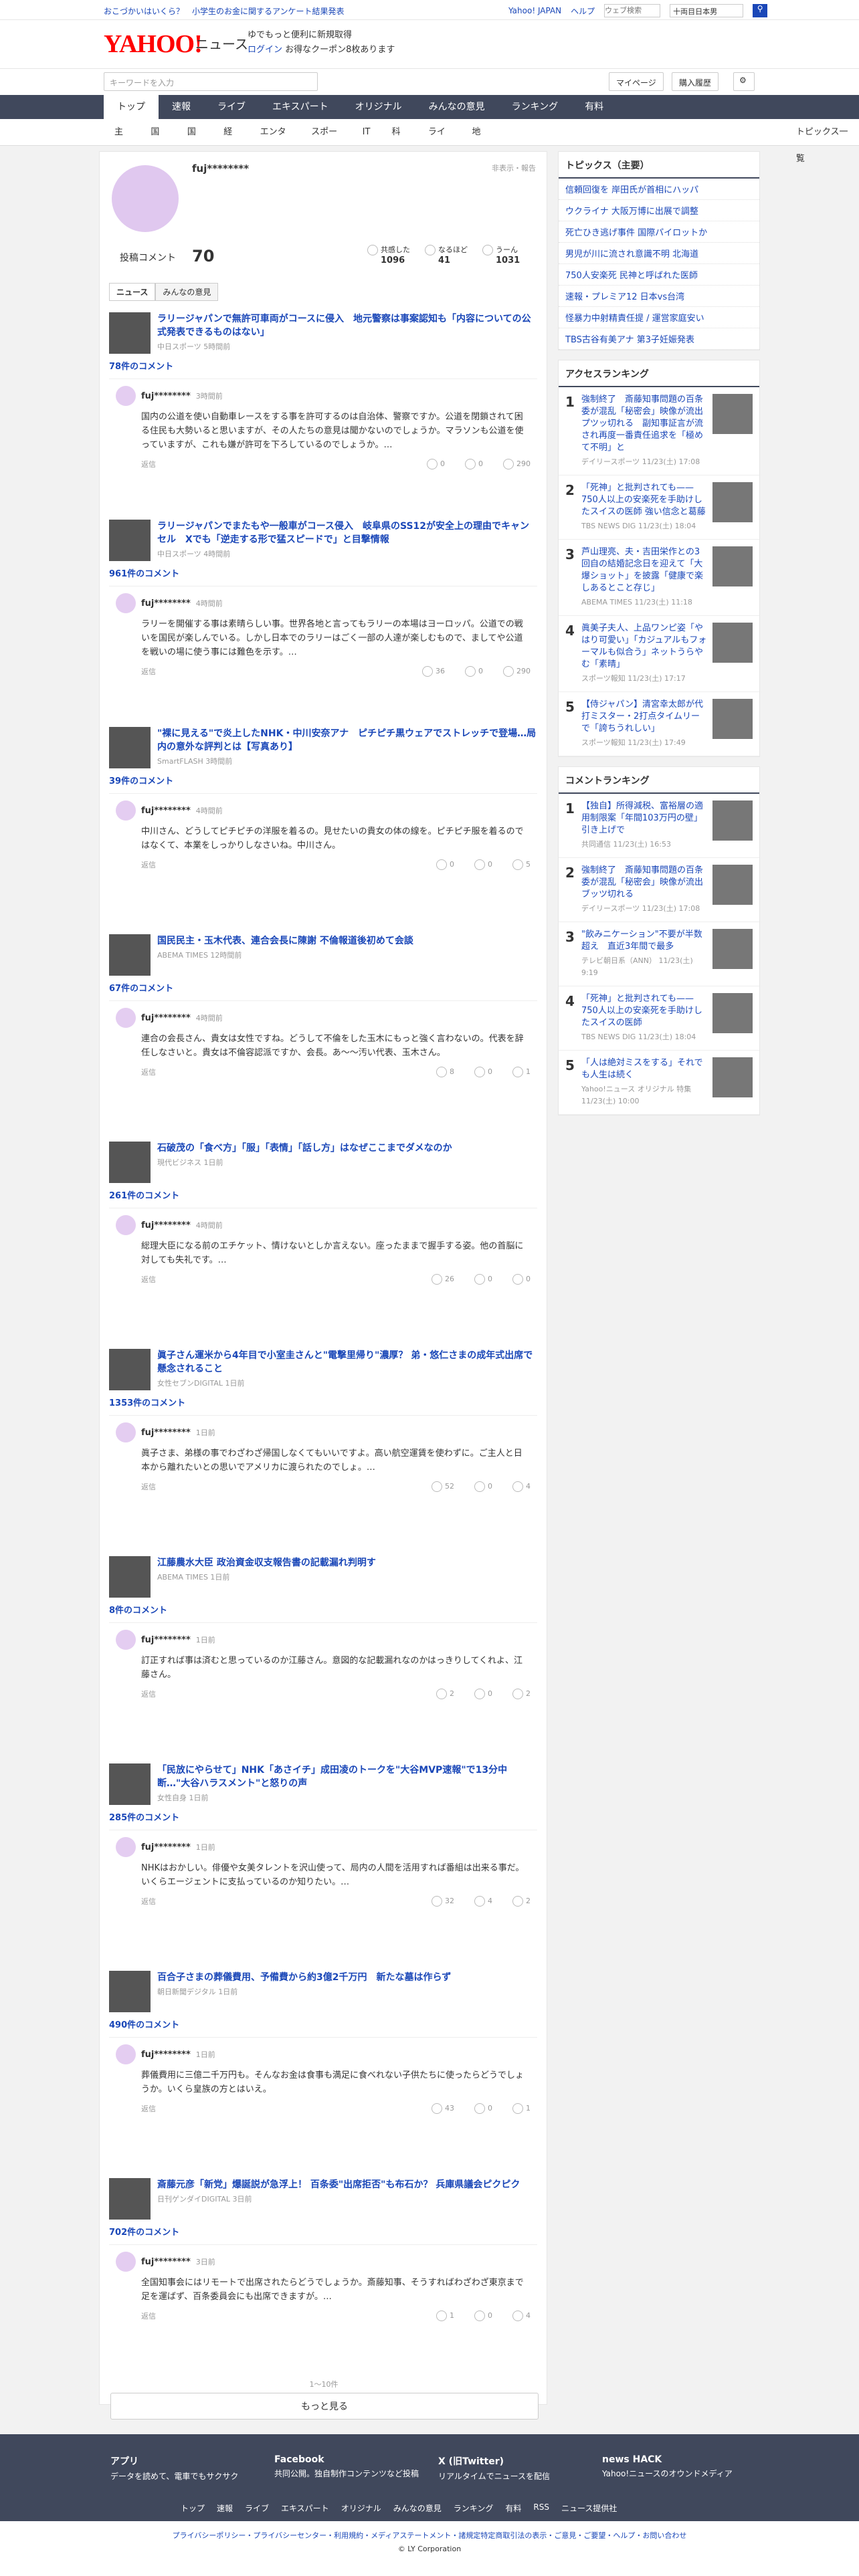  What do you see at coordinates (323, 2231) in the screenshot?
I see `comment-count-link: 702件のコメント` at bounding box center [323, 2231].